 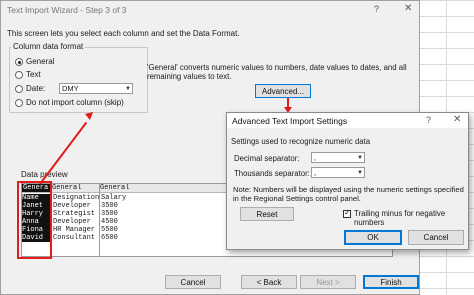 What do you see at coordinates (347, 213) in the screenshot?
I see `trailing-minus-checkbox` at bounding box center [347, 213].